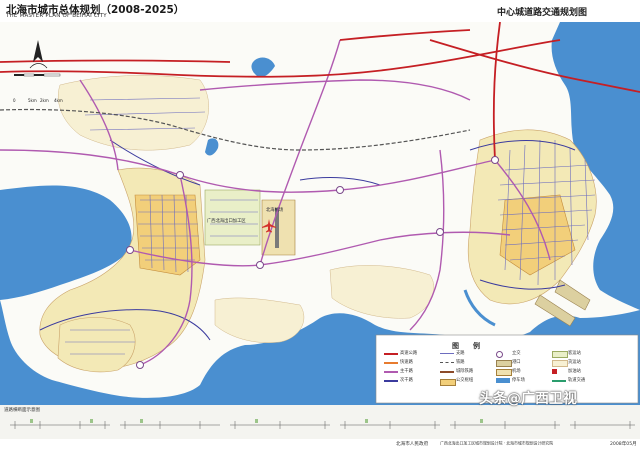 The height and width of the screenshot is (451, 640). What do you see at coordinates (559, 381) in the screenshot?
I see `legend-swatch-rail-transit` at bounding box center [559, 381].